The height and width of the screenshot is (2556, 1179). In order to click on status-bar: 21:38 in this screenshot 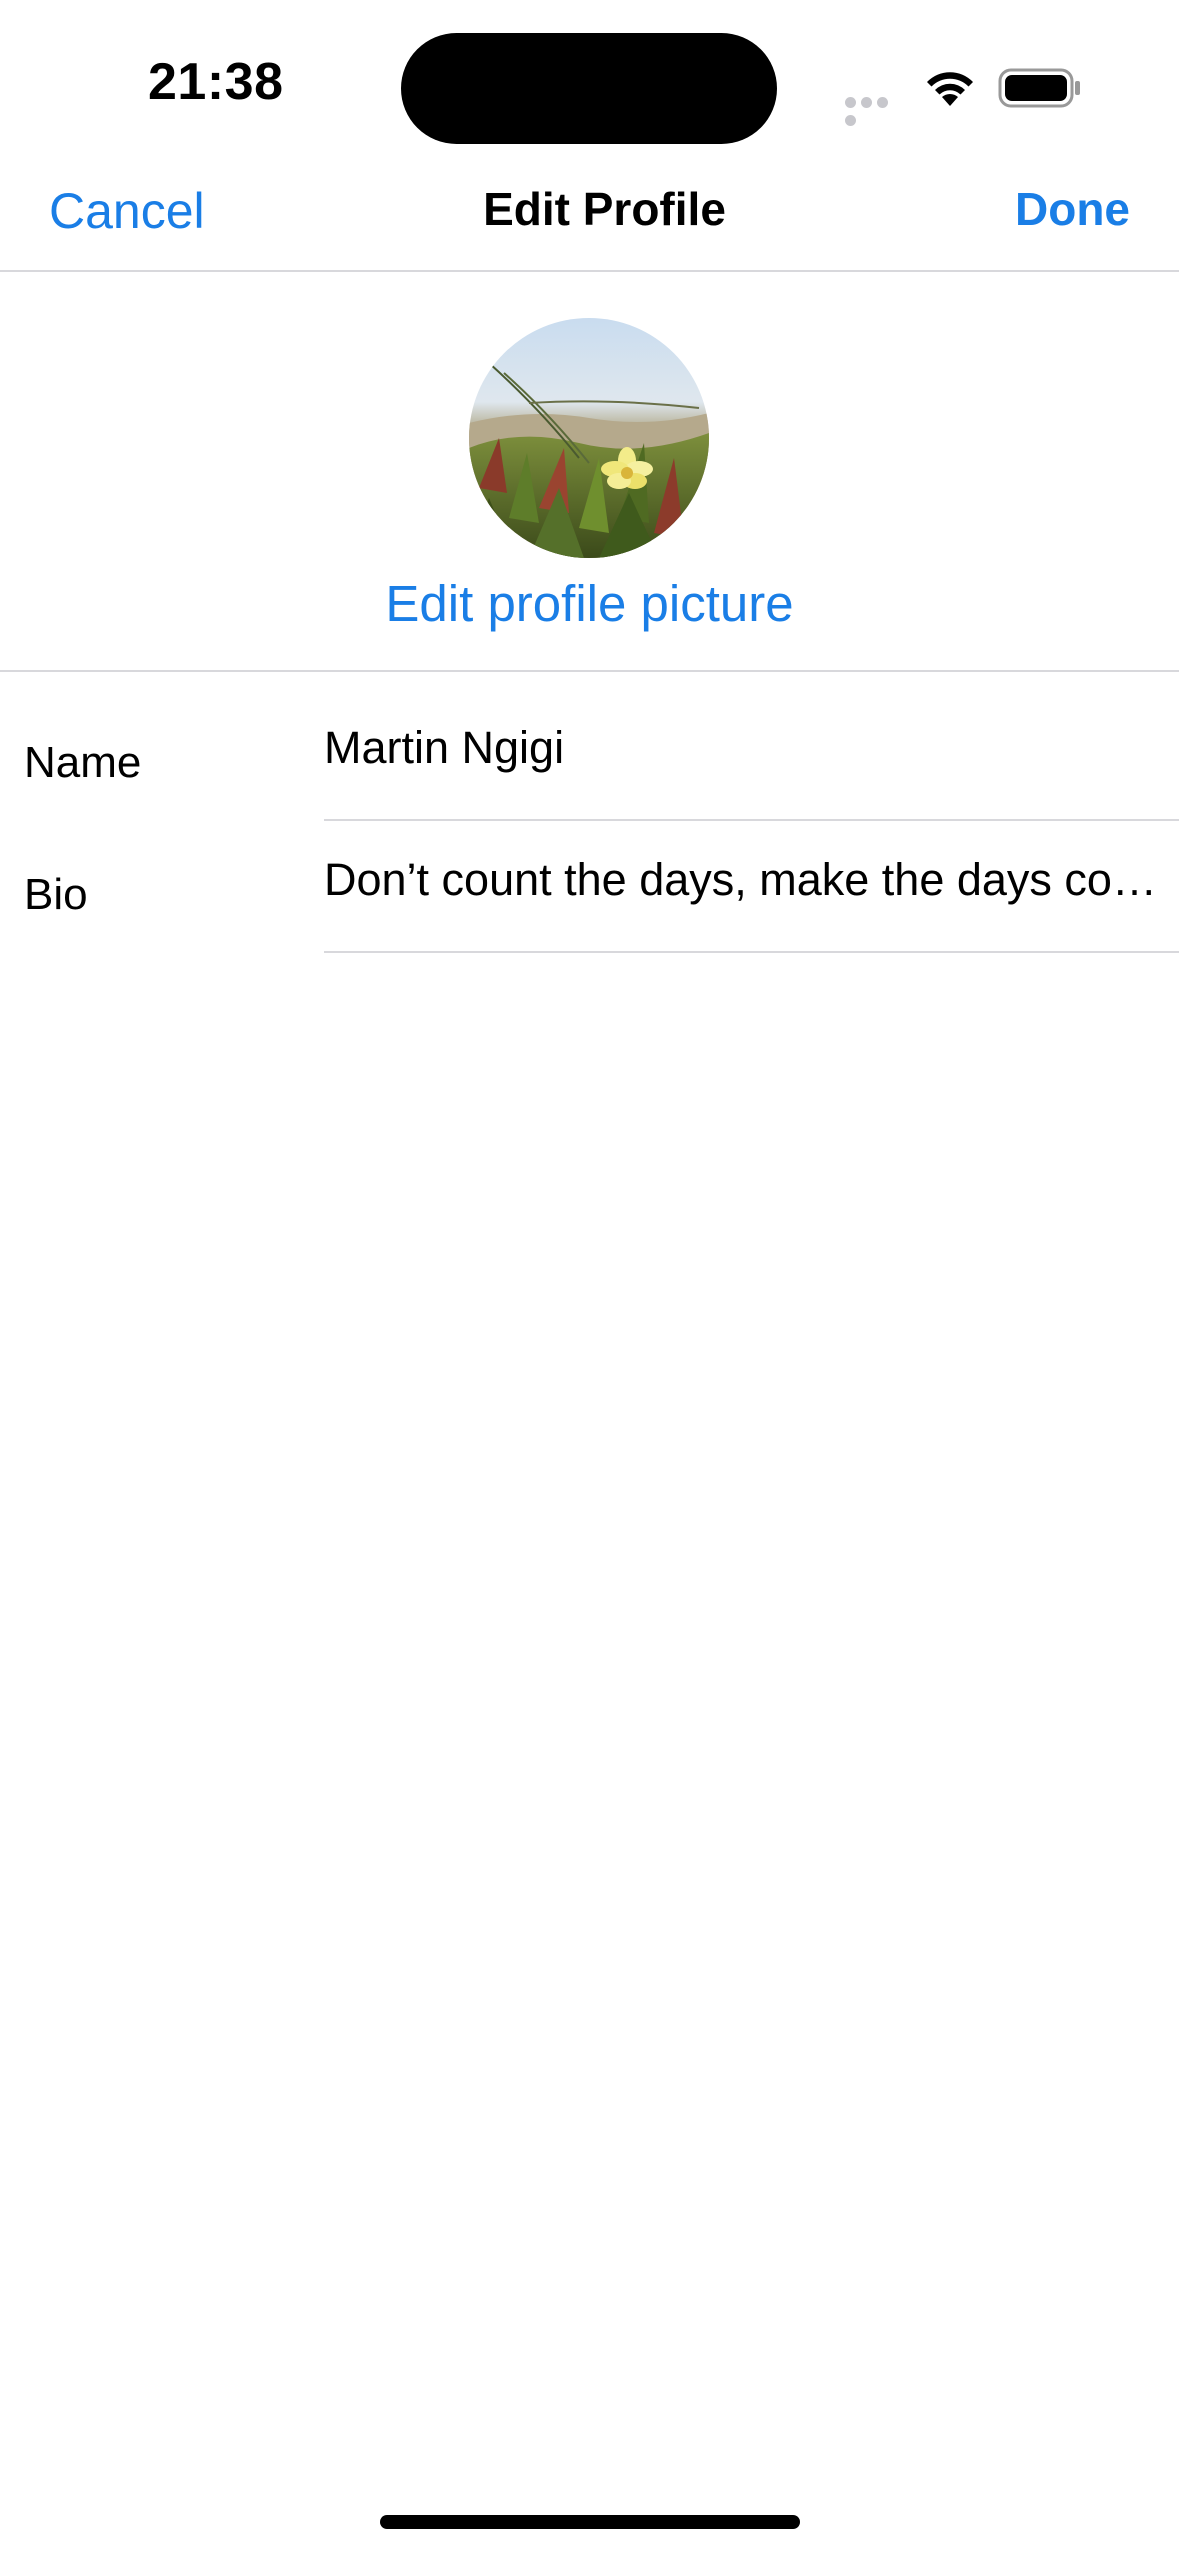, I will do `click(589, 80)`.